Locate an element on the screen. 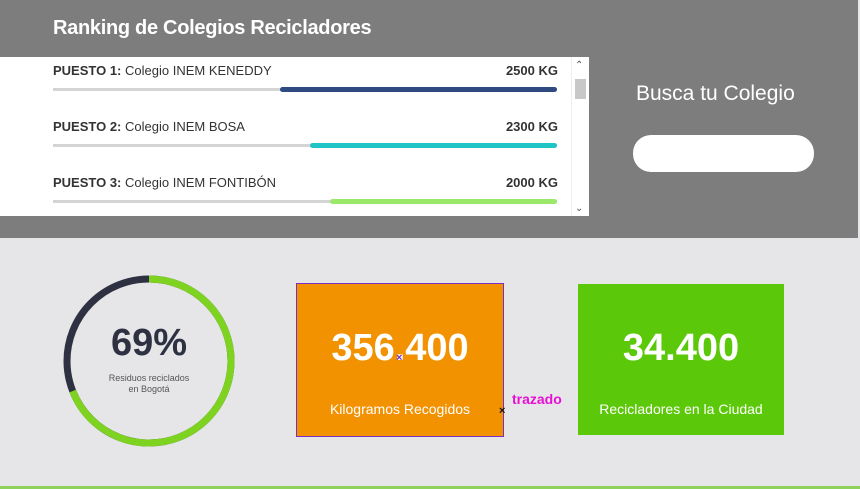 This screenshot has width=860, height=489. recyclers-value: 34.400 is located at coordinates (681, 348).